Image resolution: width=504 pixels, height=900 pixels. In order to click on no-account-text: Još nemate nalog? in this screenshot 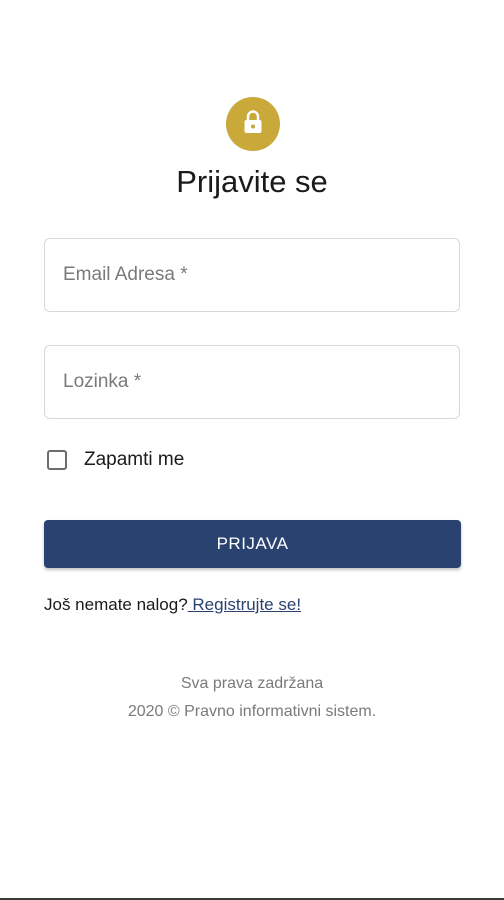, I will do `click(116, 604)`.